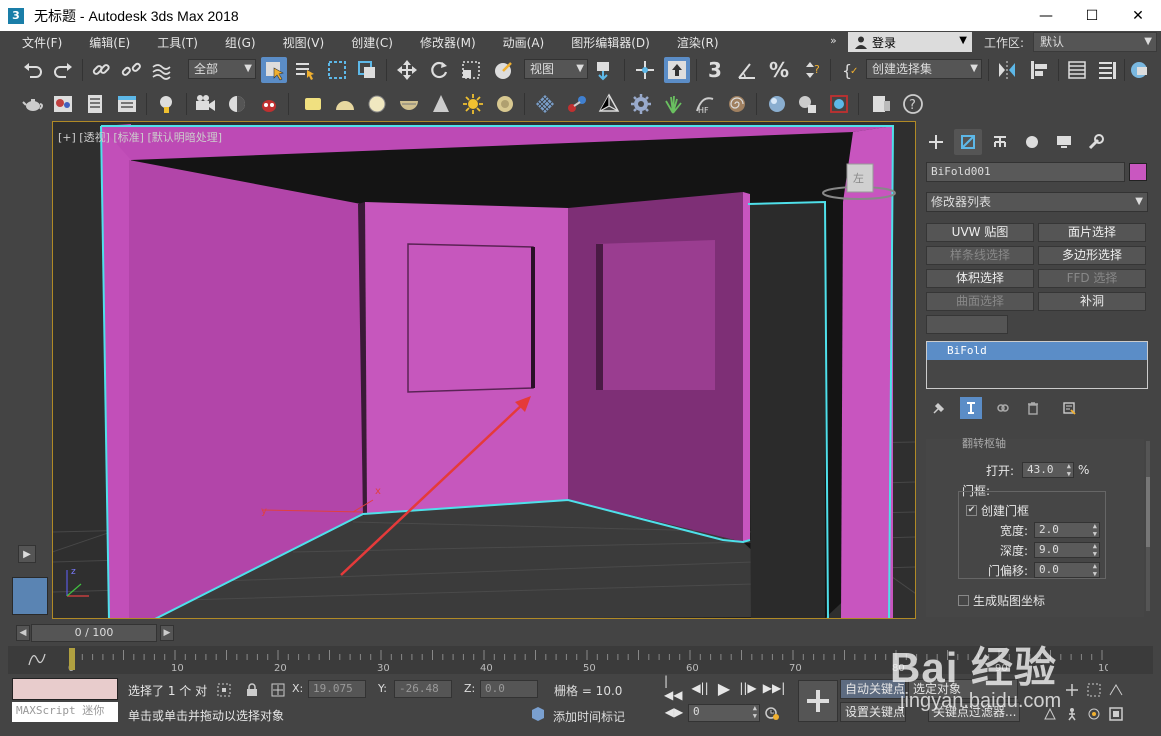  What do you see at coordinates (252, 690) in the screenshot?
I see `selection-lock-button` at bounding box center [252, 690].